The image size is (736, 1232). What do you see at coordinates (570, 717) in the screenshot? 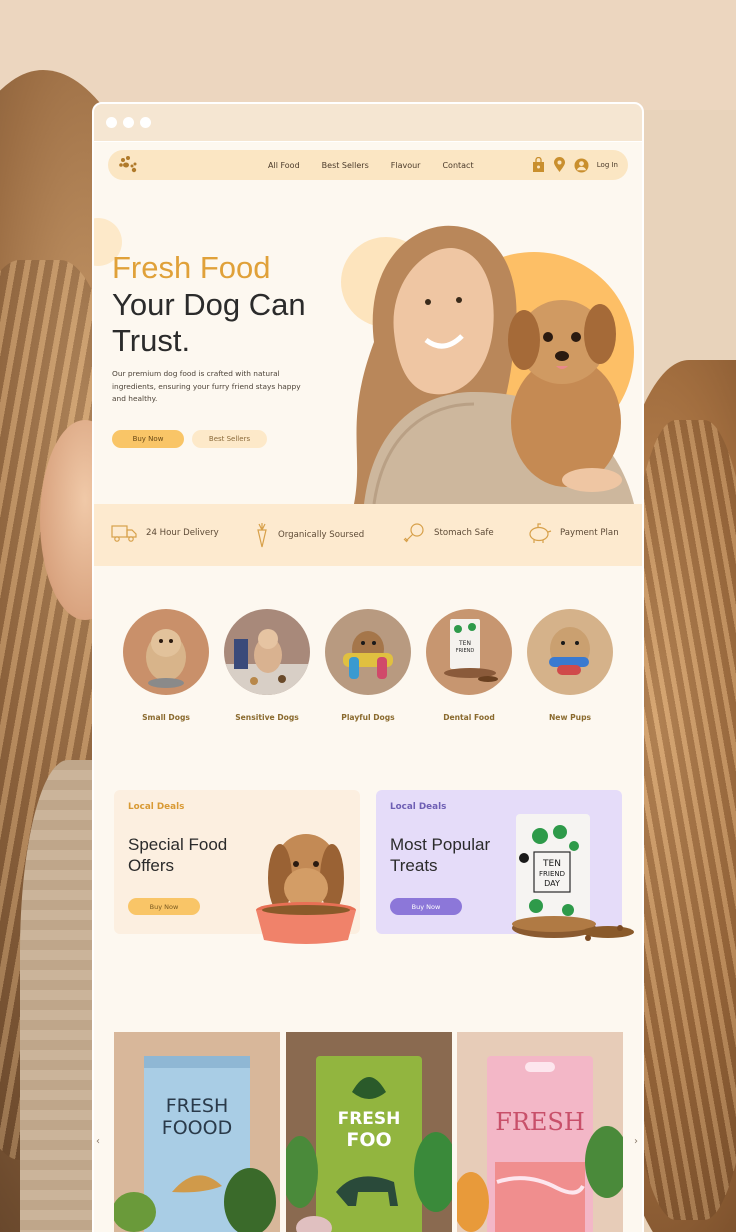
I see `category-label: New Pups` at bounding box center [570, 717].